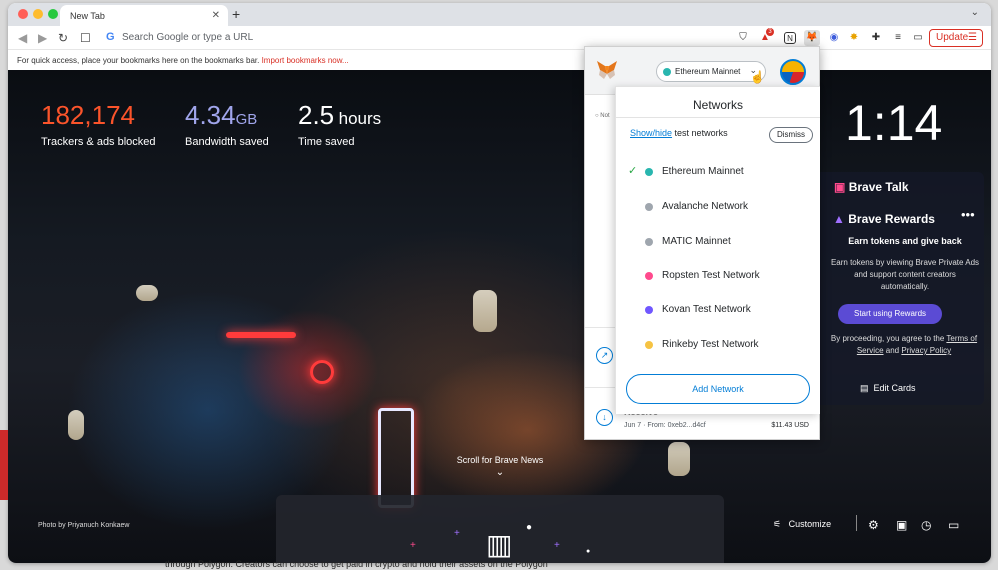  What do you see at coordinates (83, 525) in the screenshot?
I see `photo-credit: Photo by Priyanuch Konkaew` at bounding box center [83, 525].